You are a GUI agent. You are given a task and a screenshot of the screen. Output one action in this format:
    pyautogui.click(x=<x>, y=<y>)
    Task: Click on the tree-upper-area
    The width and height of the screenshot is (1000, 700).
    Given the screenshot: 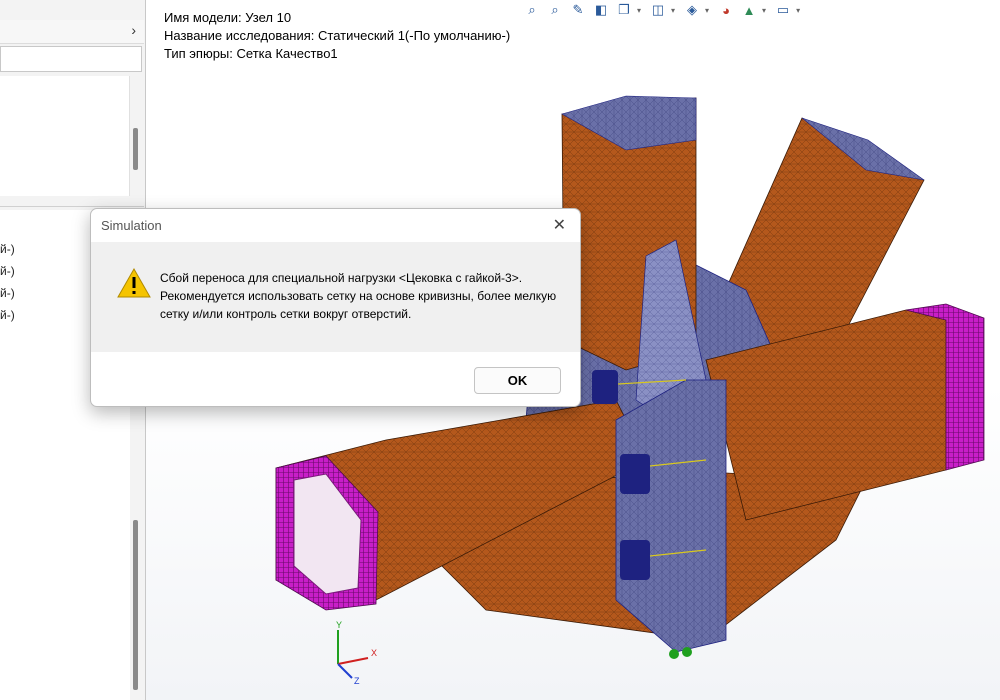 What is the action you would take?
    pyautogui.click(x=65, y=136)
    